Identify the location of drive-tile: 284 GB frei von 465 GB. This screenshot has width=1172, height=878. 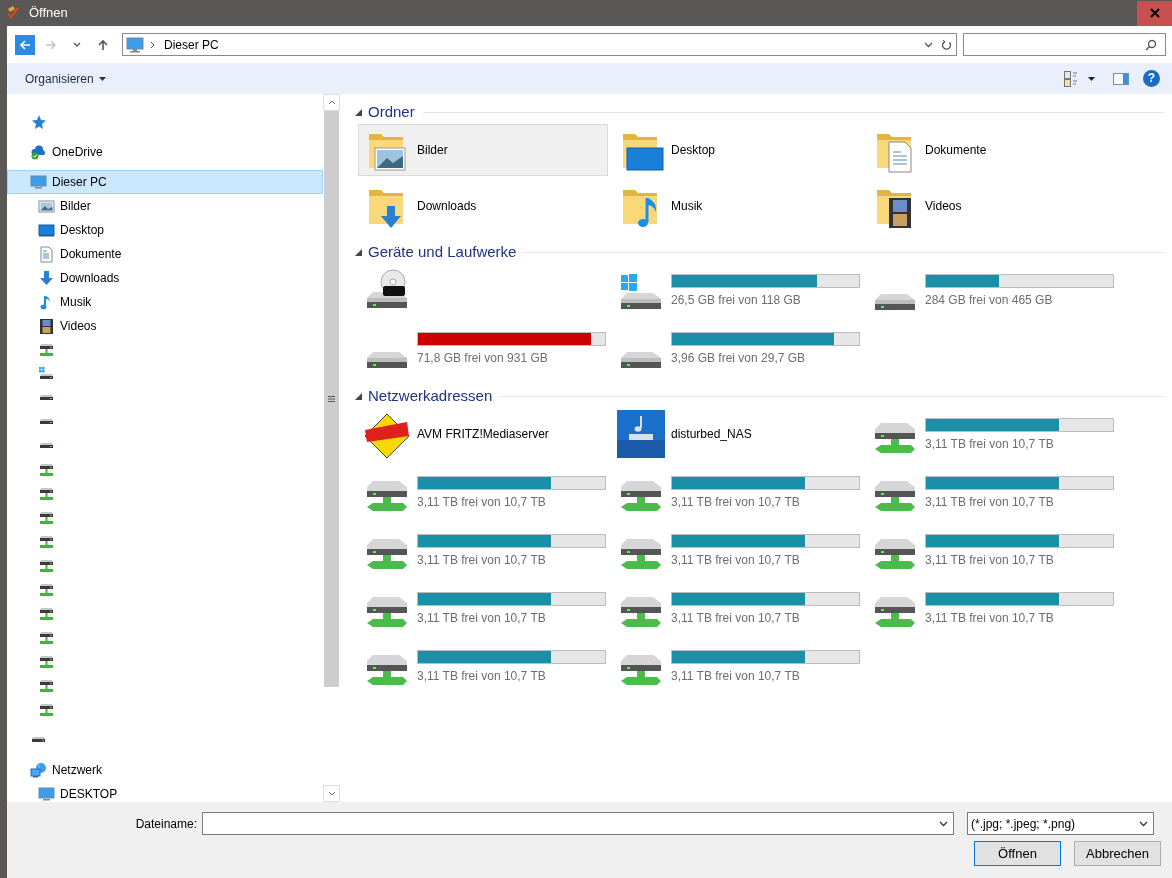
(991, 291).